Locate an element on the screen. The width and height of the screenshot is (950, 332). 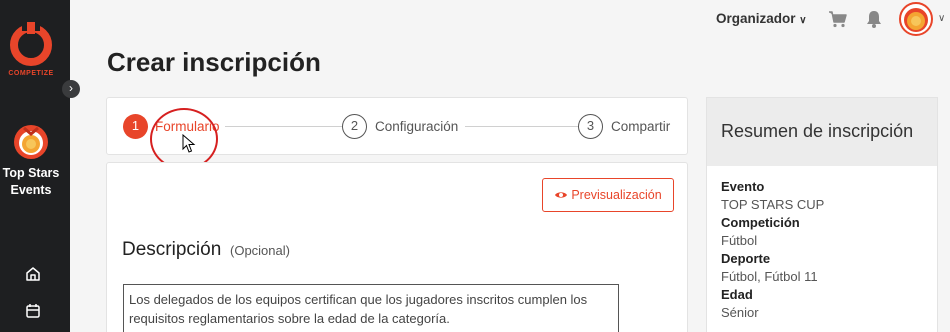
preview-button: Previsualización is located at coordinates (608, 195).